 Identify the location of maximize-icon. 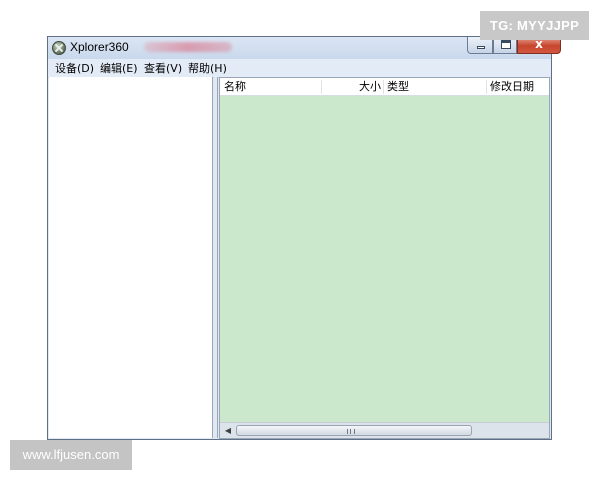
(506, 44).